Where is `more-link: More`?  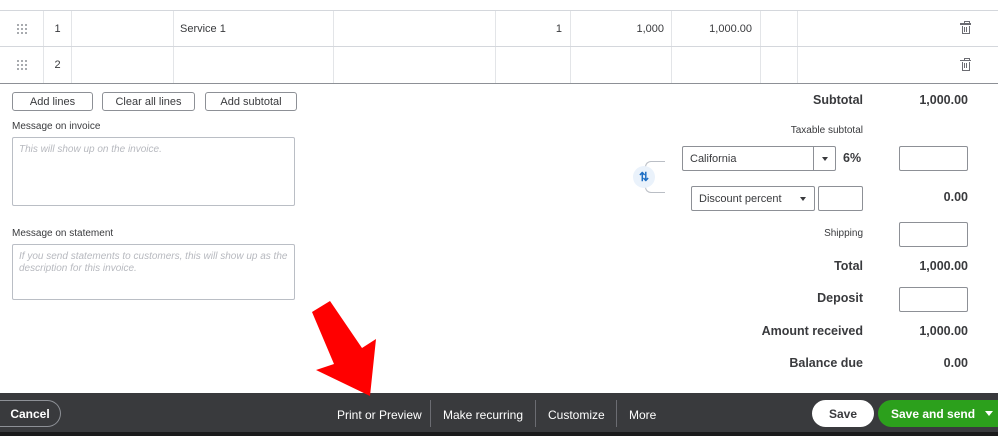 more-link: More is located at coordinates (642, 414).